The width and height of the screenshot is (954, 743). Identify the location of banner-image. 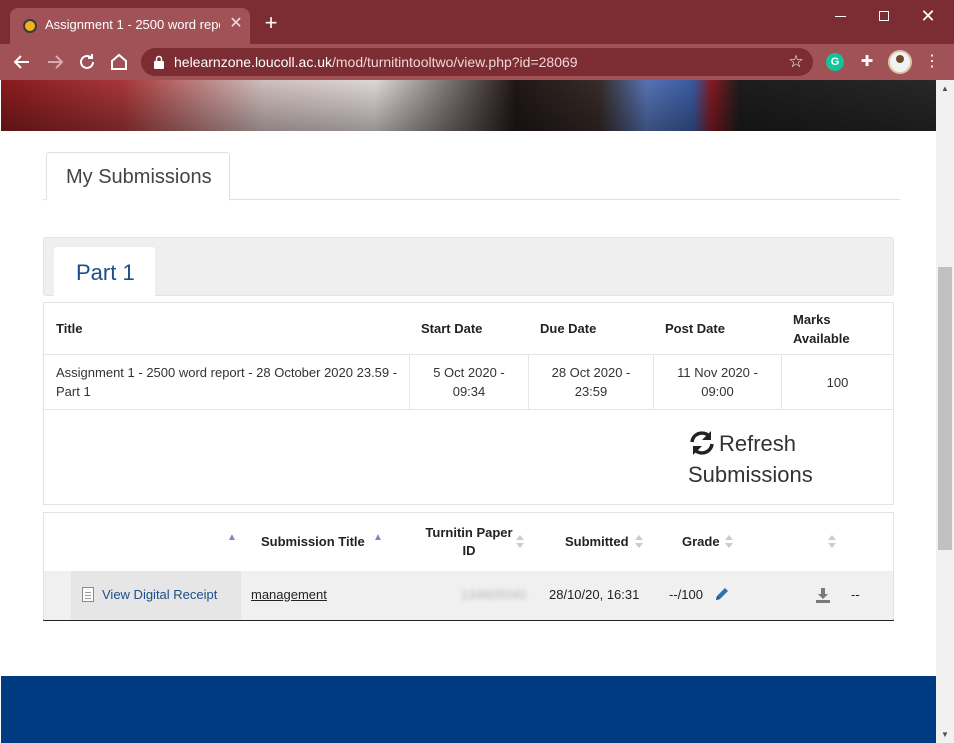
(468, 105).